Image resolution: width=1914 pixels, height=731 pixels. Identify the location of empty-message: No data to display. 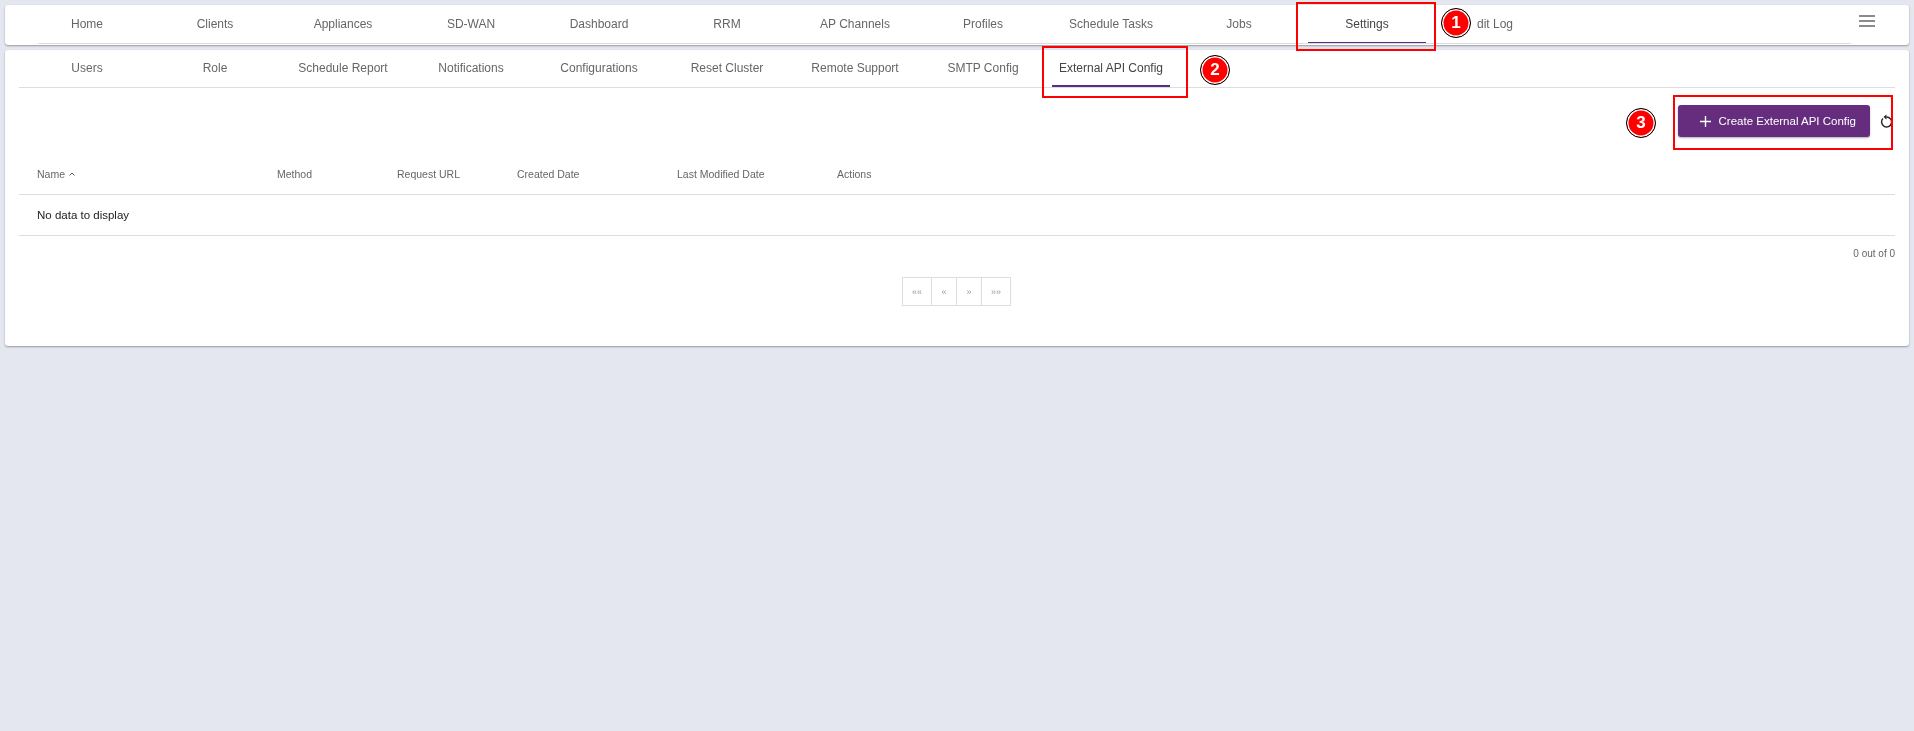
(957, 215).